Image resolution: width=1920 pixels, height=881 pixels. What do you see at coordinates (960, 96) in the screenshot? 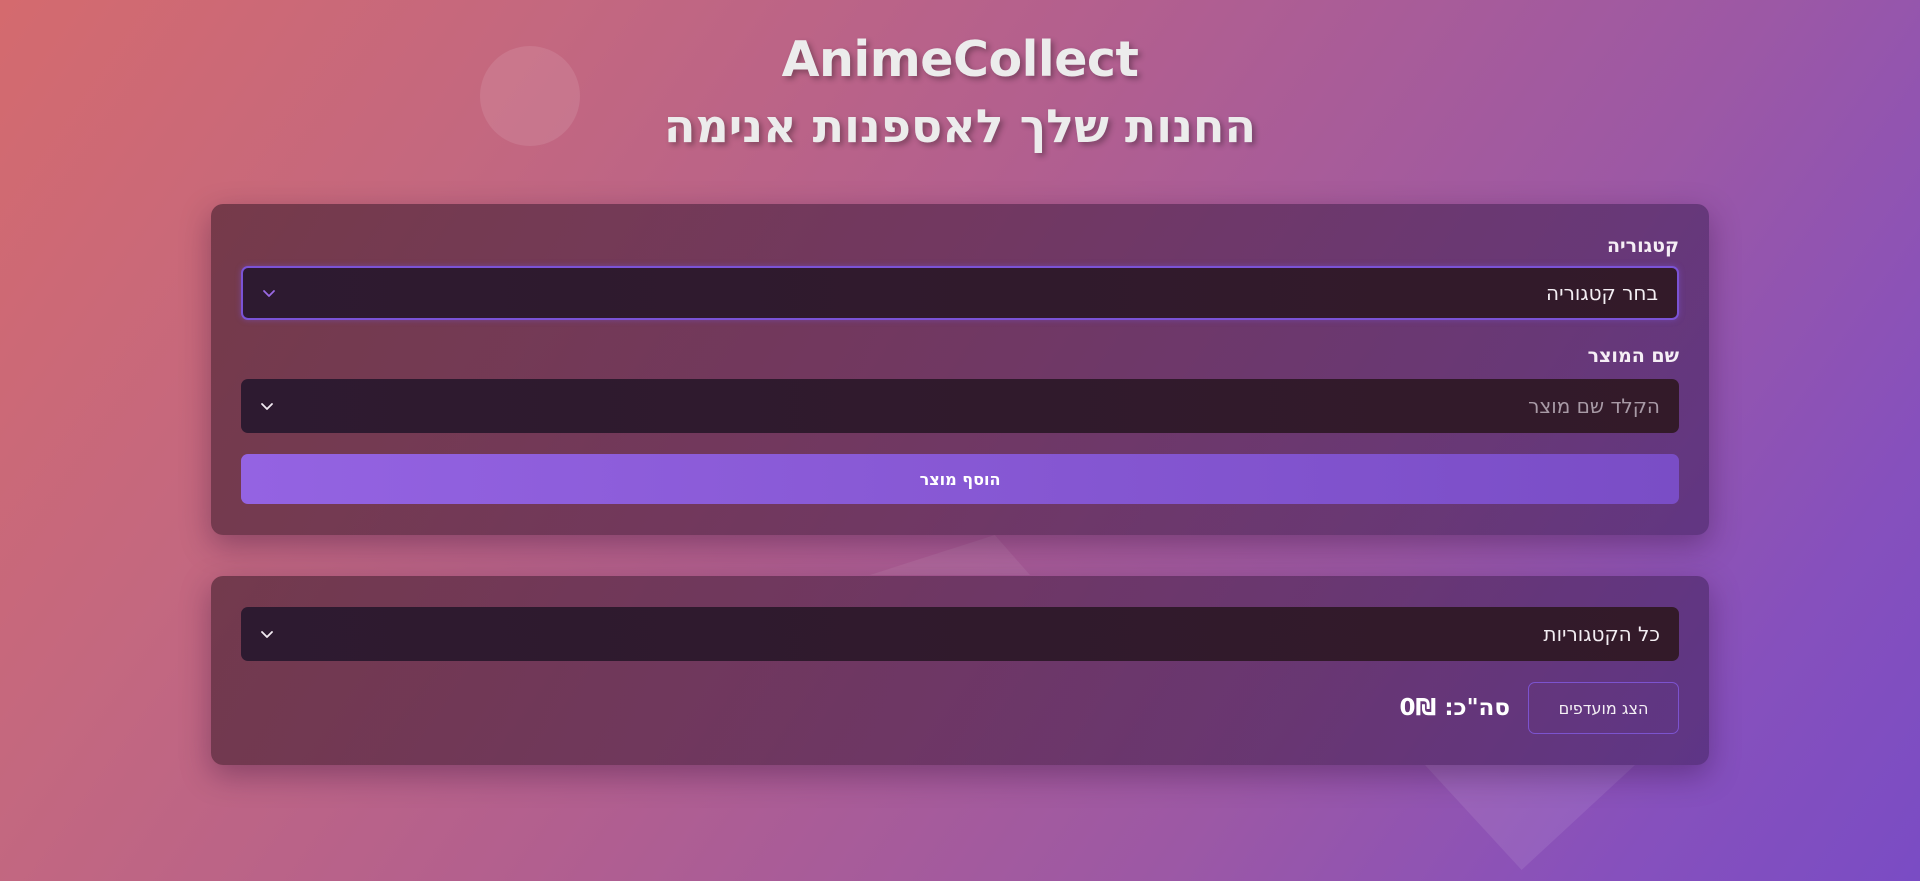
I see `page-header: AnimeCollect החנות שלך לאספנות אנימה` at bounding box center [960, 96].